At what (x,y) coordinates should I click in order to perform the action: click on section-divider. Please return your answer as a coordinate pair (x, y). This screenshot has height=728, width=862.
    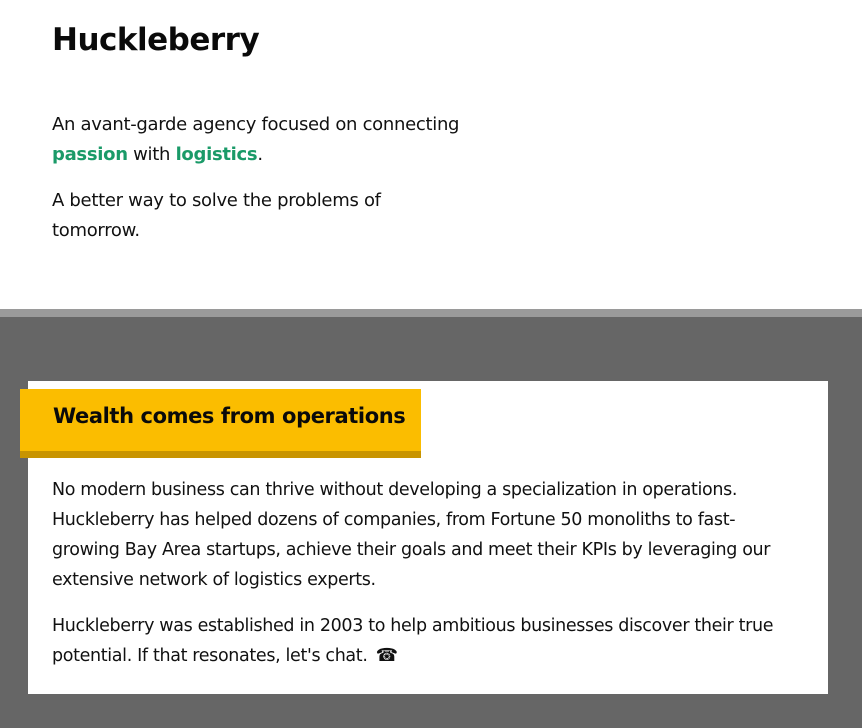
    Looking at the image, I should click on (431, 313).